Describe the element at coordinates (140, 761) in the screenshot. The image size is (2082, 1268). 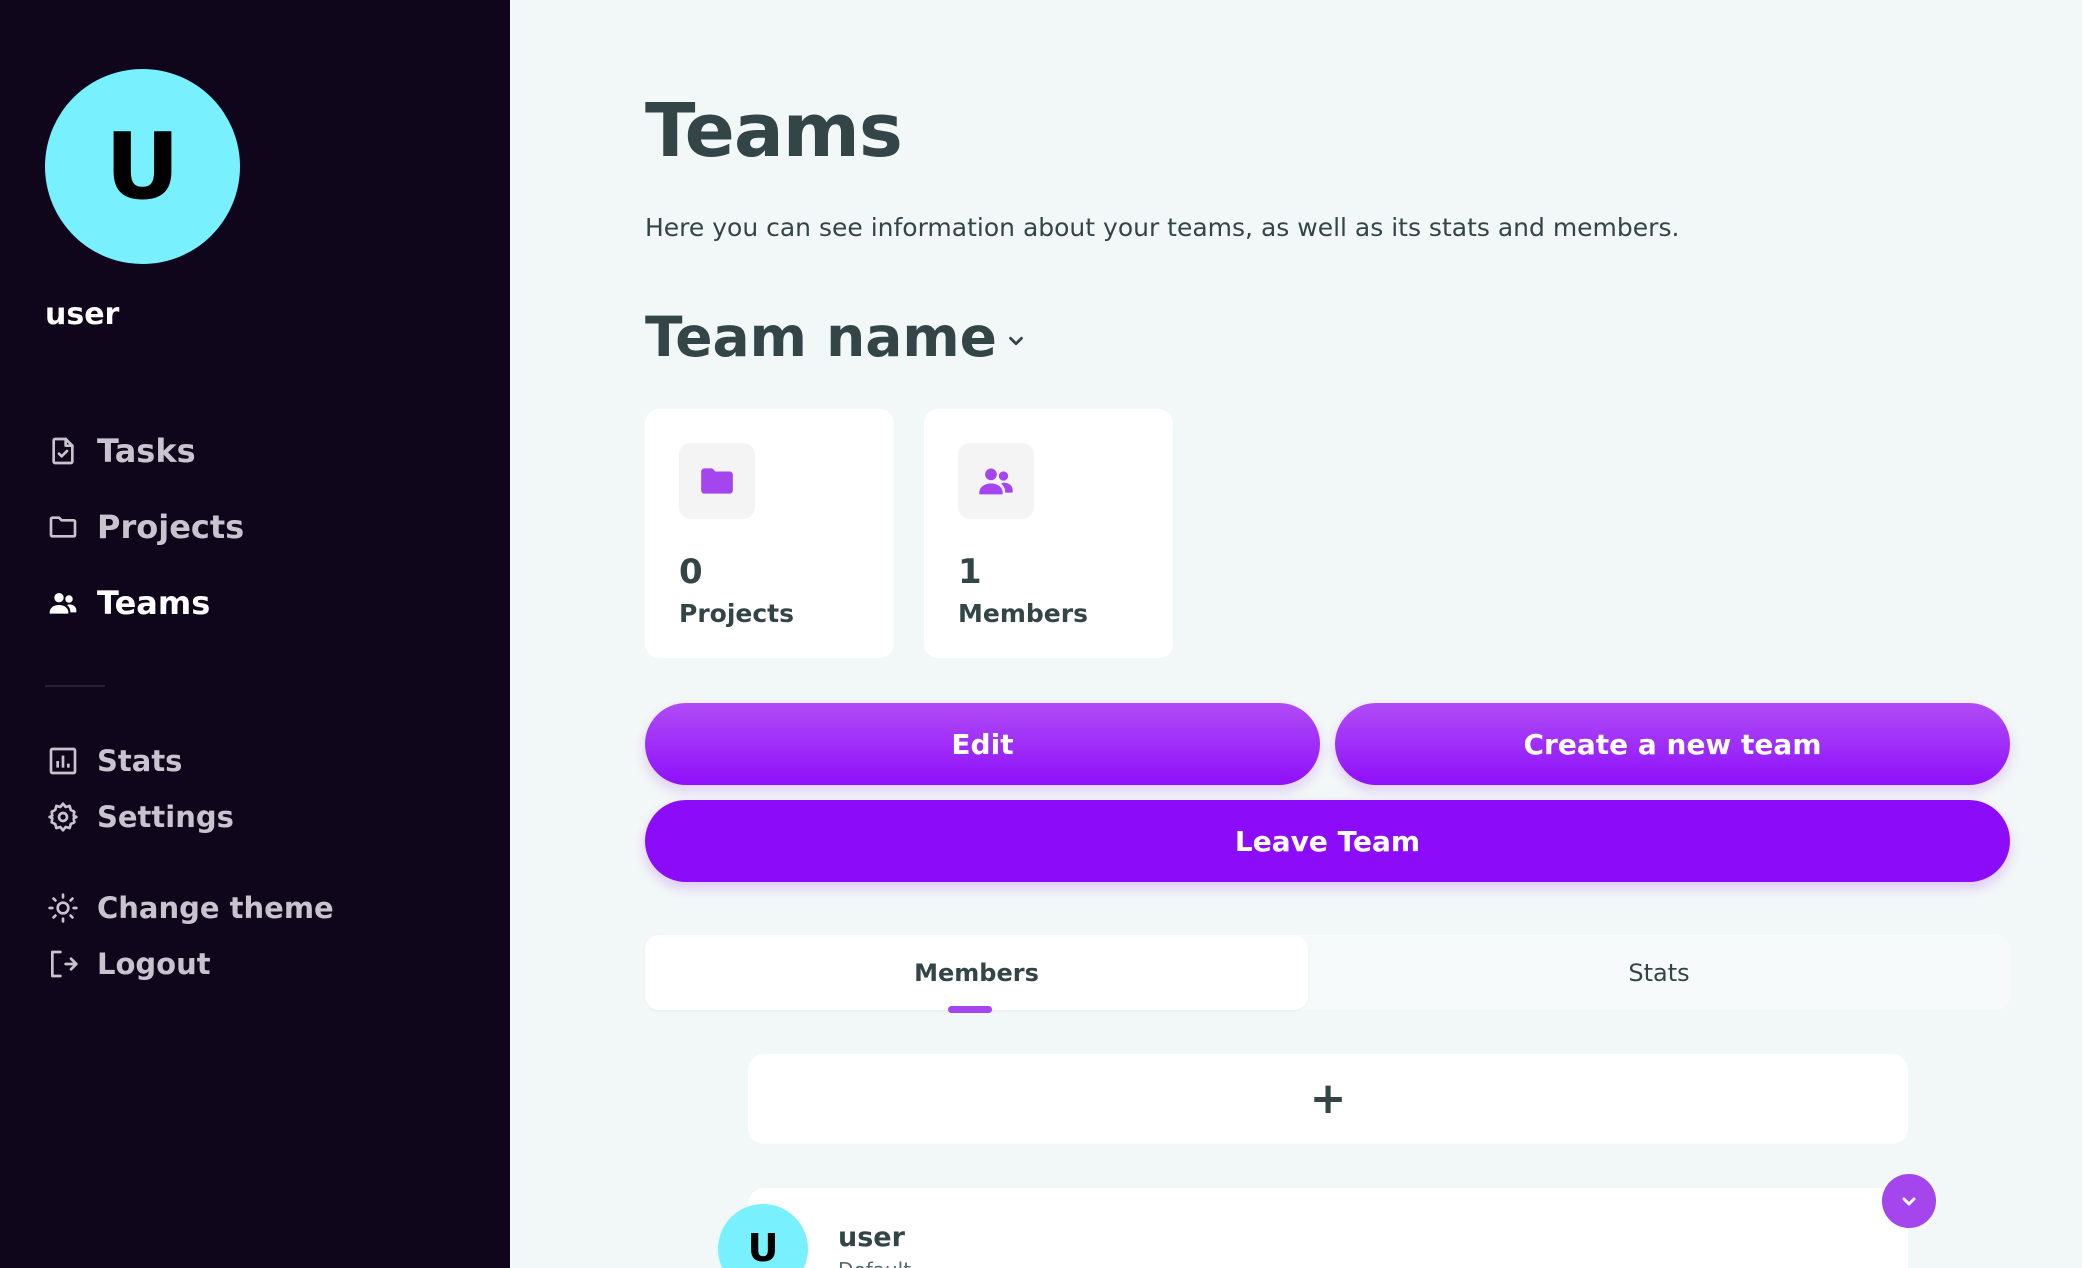
I see `sidebar-item-label: Stats` at that location.